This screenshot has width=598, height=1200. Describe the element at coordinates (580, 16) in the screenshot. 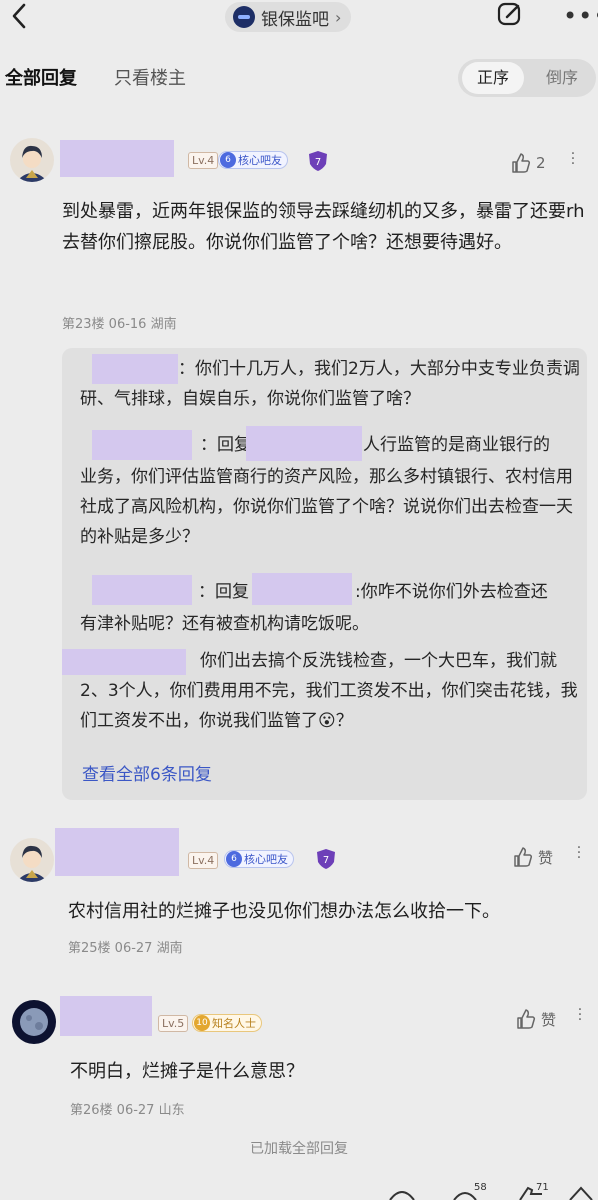

I see `more-icon: •••` at that location.